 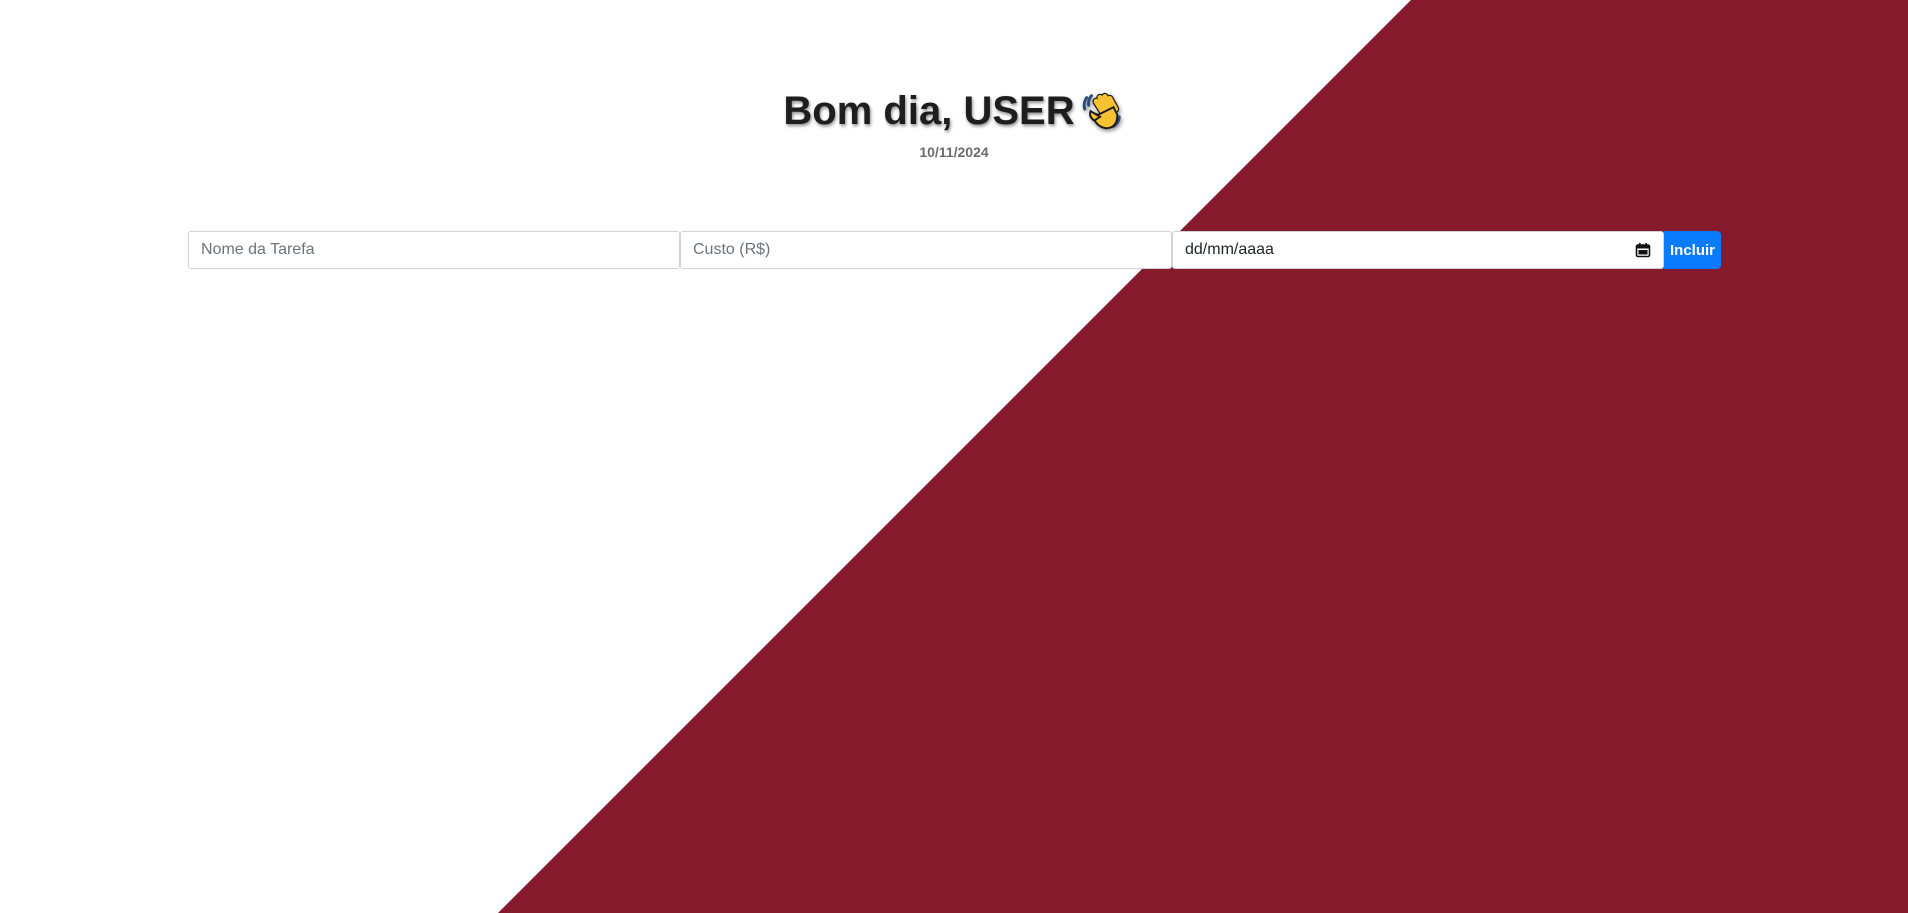 I want to click on cost-input, so click(x=926, y=250).